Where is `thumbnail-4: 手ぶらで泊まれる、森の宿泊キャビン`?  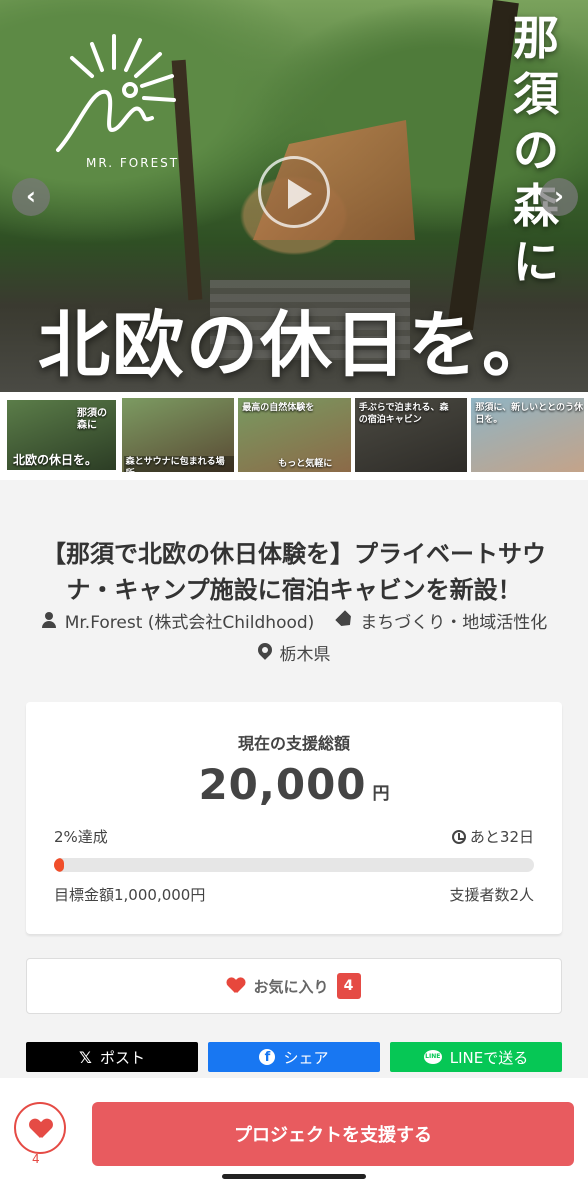
thumbnail-4: 手ぶらで泊まれる、森の宿泊キャビン is located at coordinates (411, 435).